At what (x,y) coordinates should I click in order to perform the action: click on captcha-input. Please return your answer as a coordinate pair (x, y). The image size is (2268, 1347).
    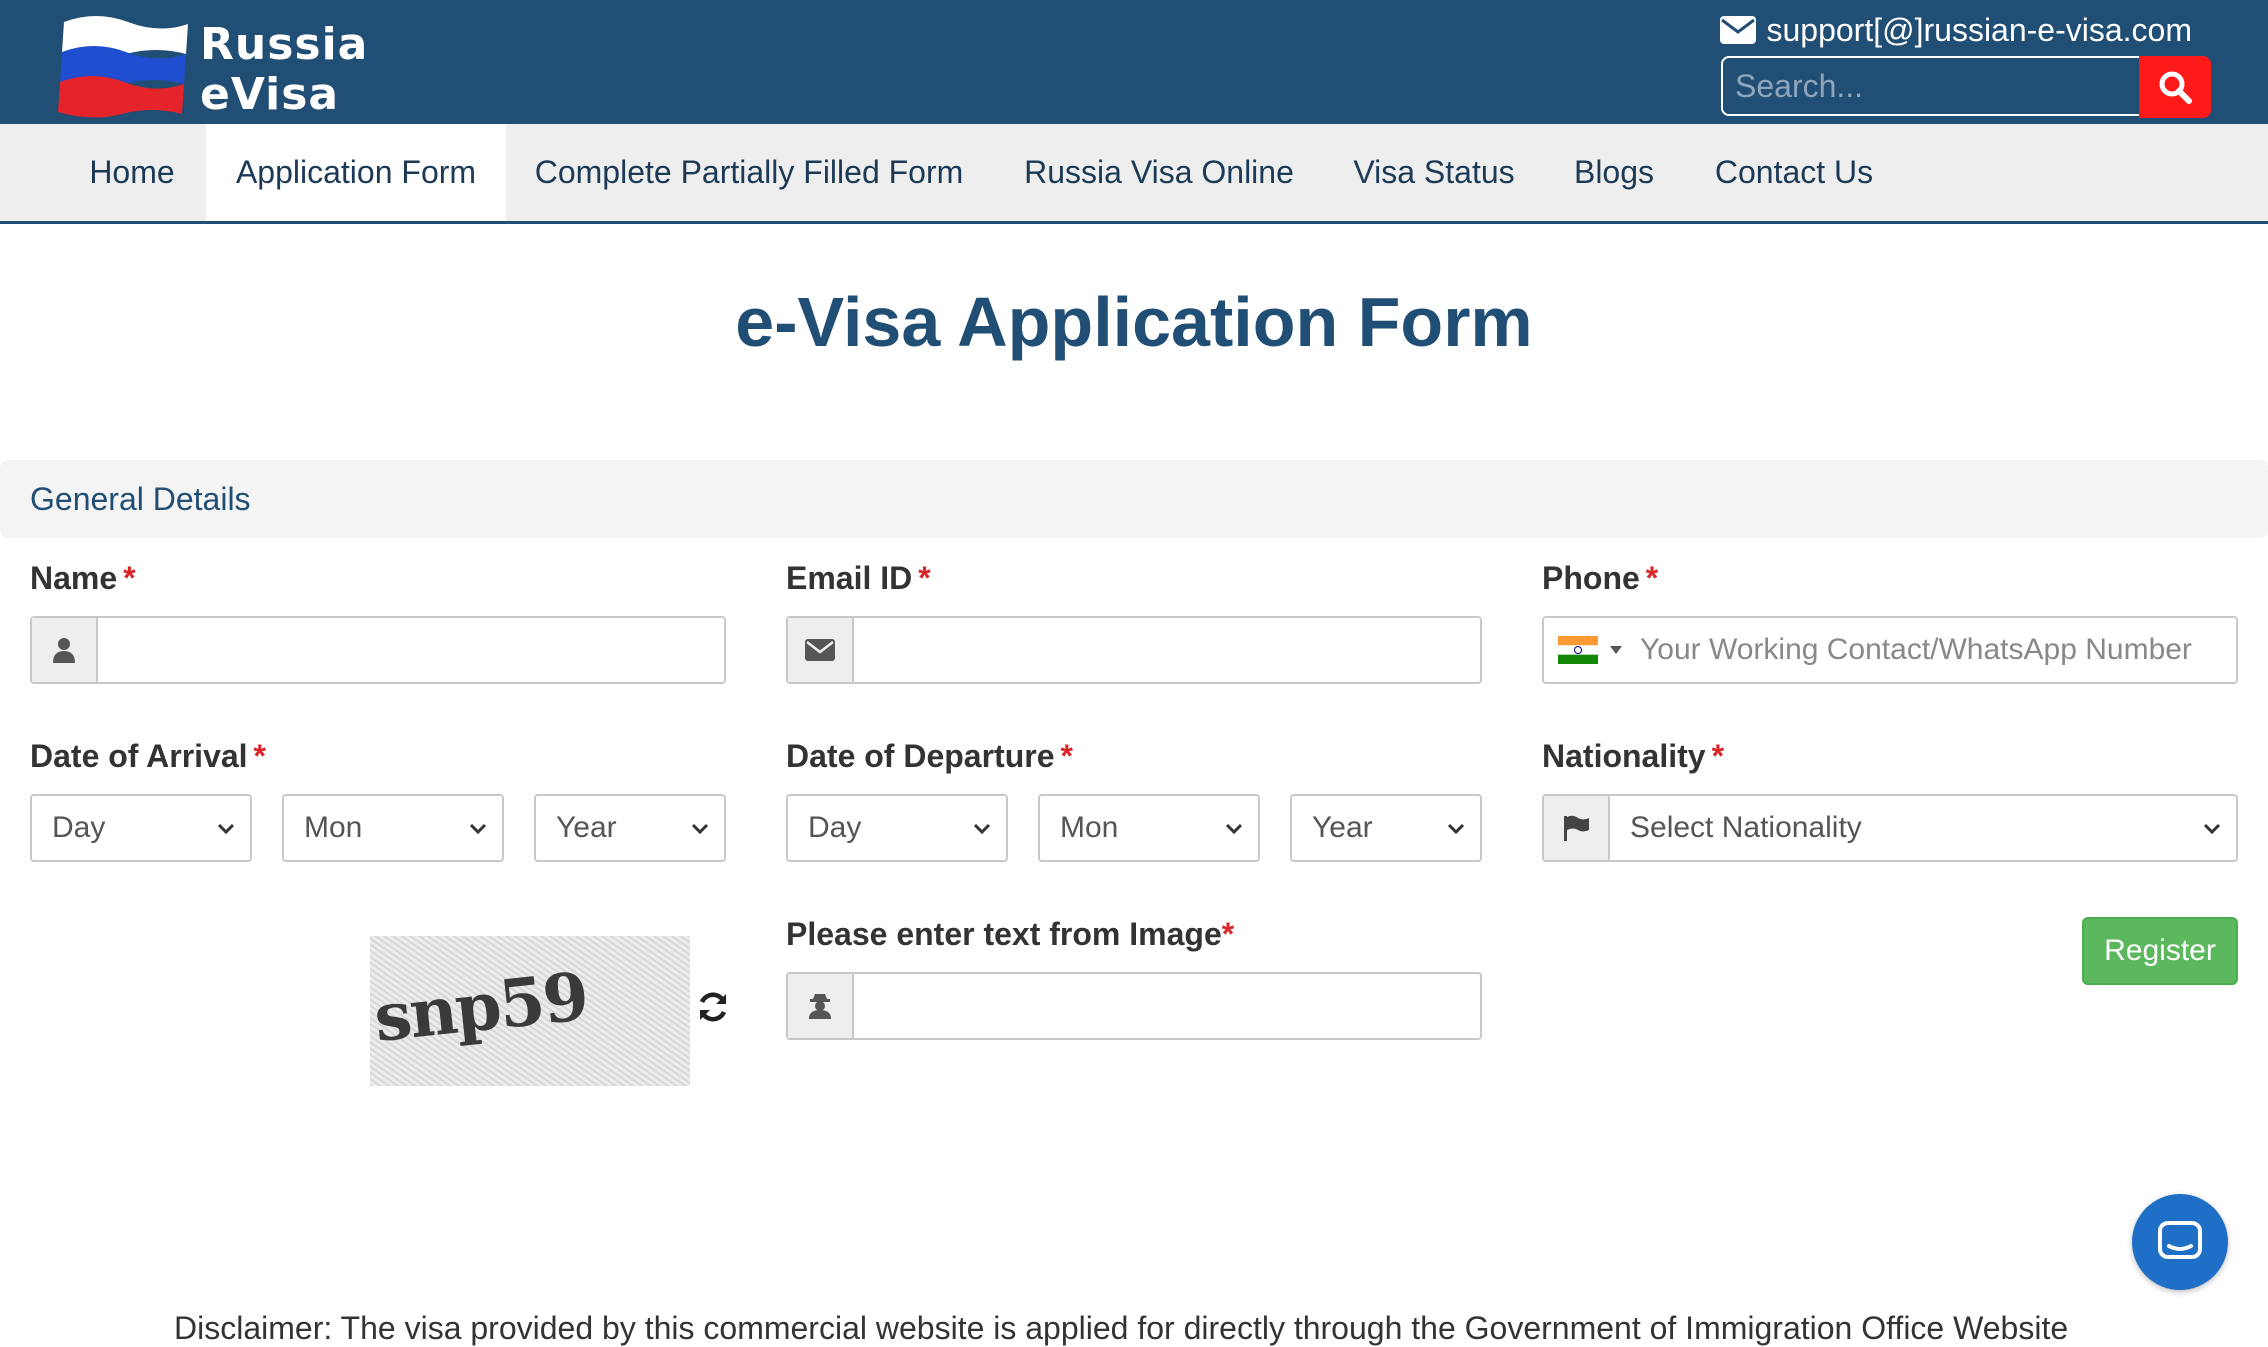
    Looking at the image, I should click on (1167, 1006).